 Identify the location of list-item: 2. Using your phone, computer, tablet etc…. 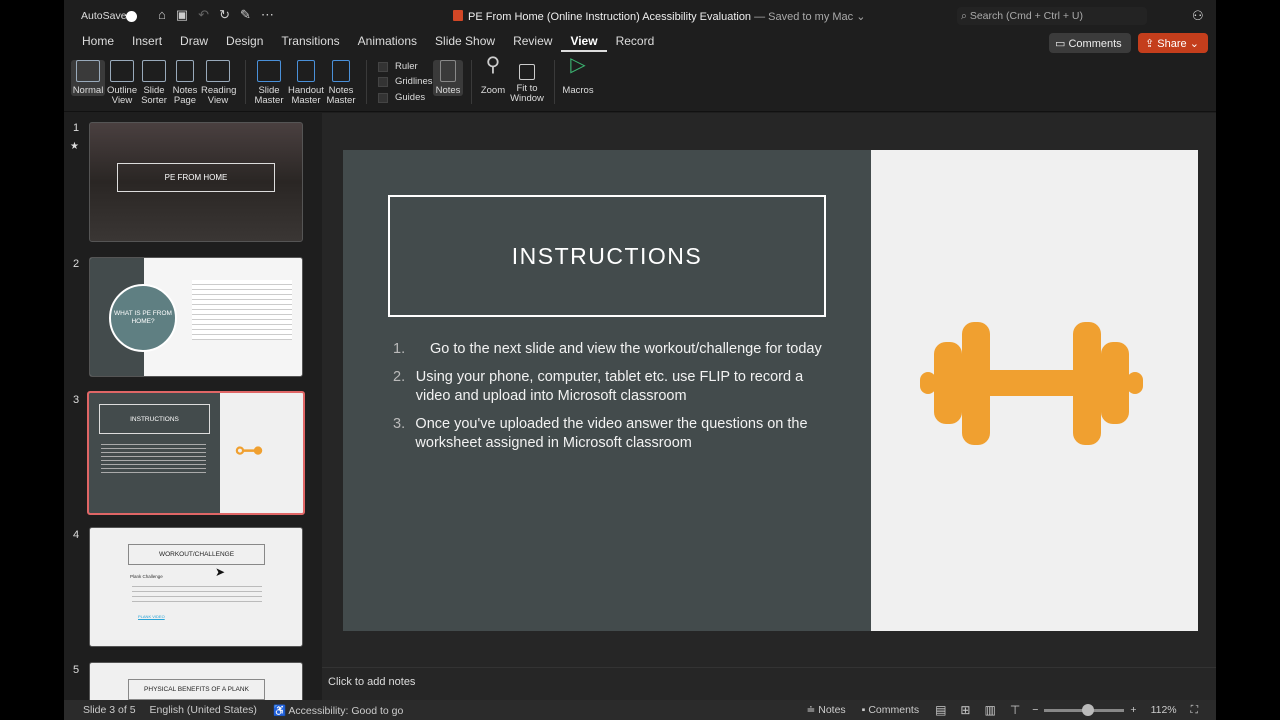
(598, 386).